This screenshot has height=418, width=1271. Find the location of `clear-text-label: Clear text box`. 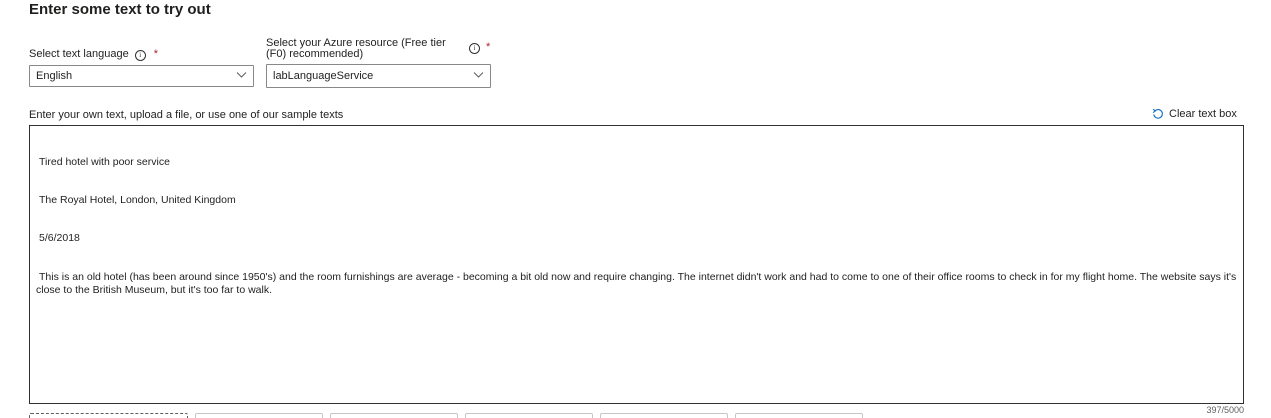

clear-text-label: Clear text box is located at coordinates (1203, 114).